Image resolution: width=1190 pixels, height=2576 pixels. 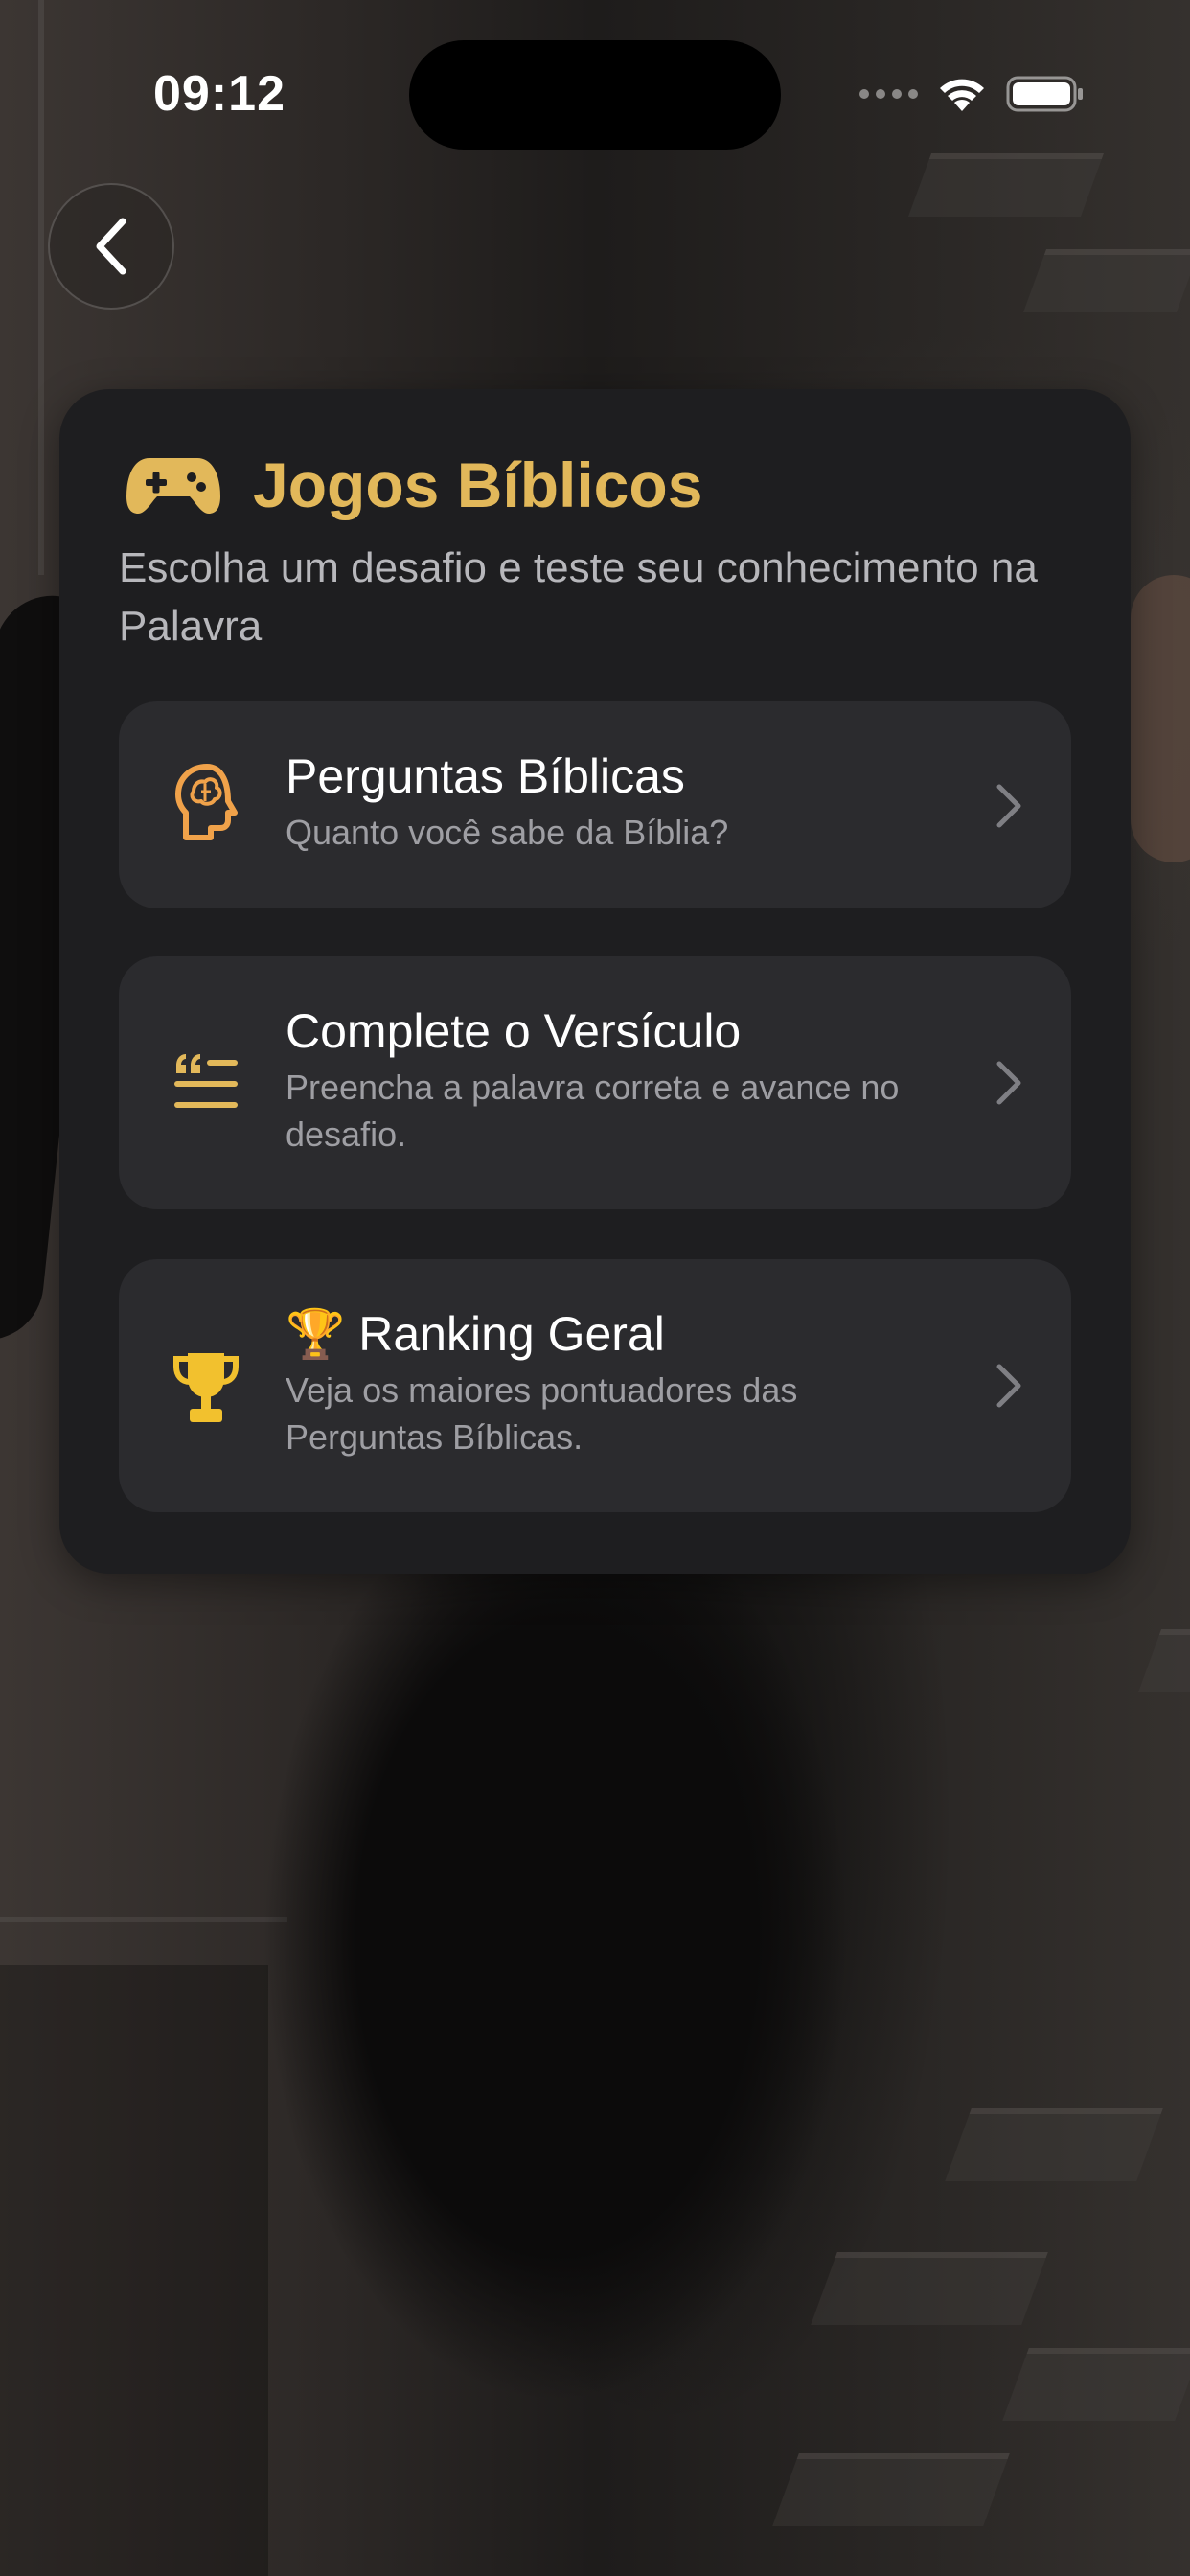 I want to click on card-title: Jogos Bíblicos, so click(x=478, y=484).